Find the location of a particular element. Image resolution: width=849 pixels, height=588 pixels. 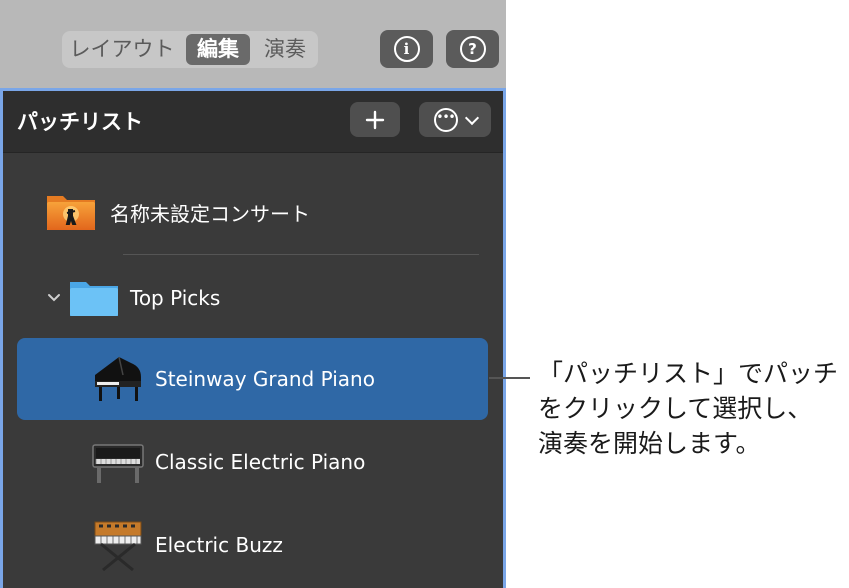

tab-perform: 演奏 is located at coordinates (285, 49).